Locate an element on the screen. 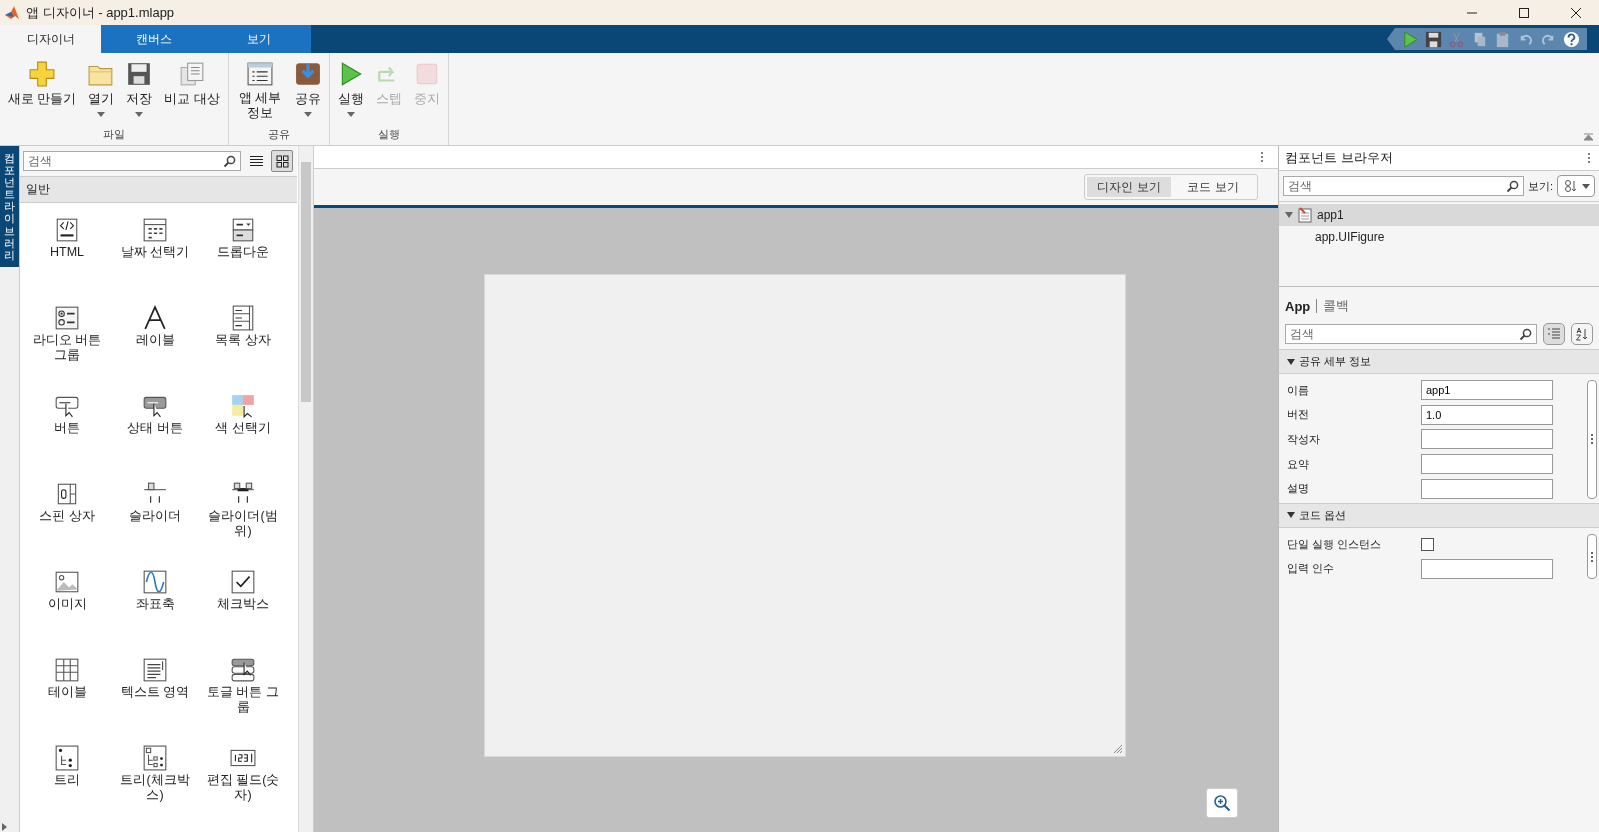 This screenshot has width=1599, height=832. component-item: 라디오 버튼 그룹 is located at coordinates (67, 334).